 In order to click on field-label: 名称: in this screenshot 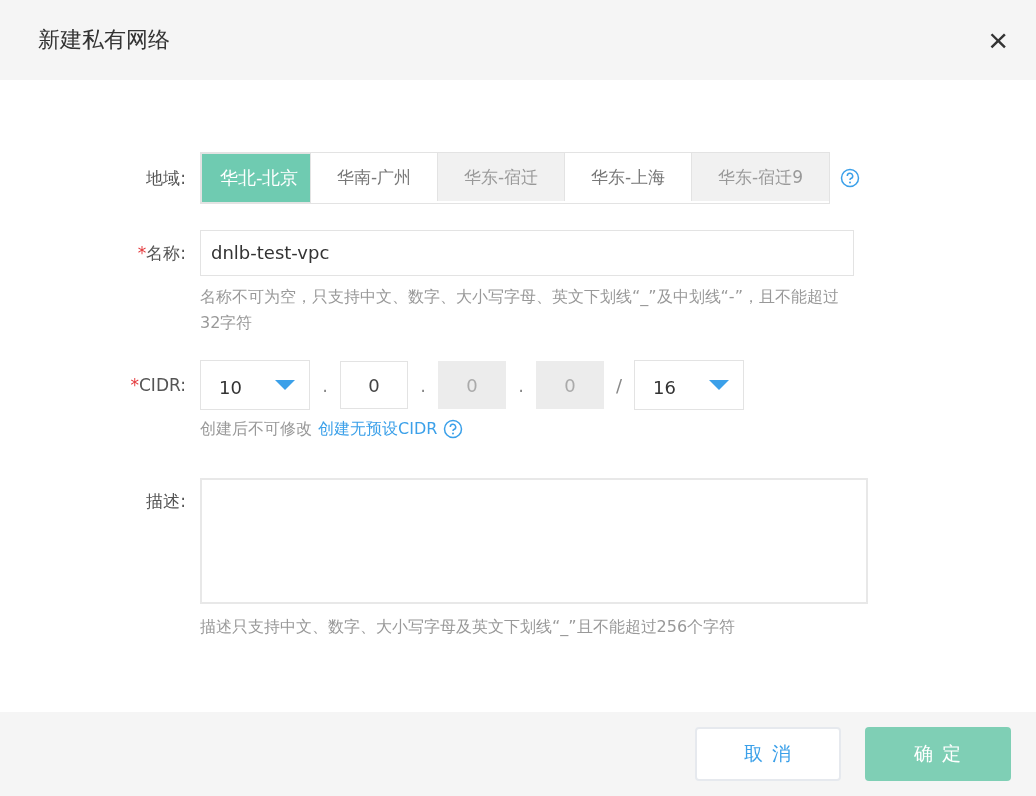, I will do `click(166, 253)`.